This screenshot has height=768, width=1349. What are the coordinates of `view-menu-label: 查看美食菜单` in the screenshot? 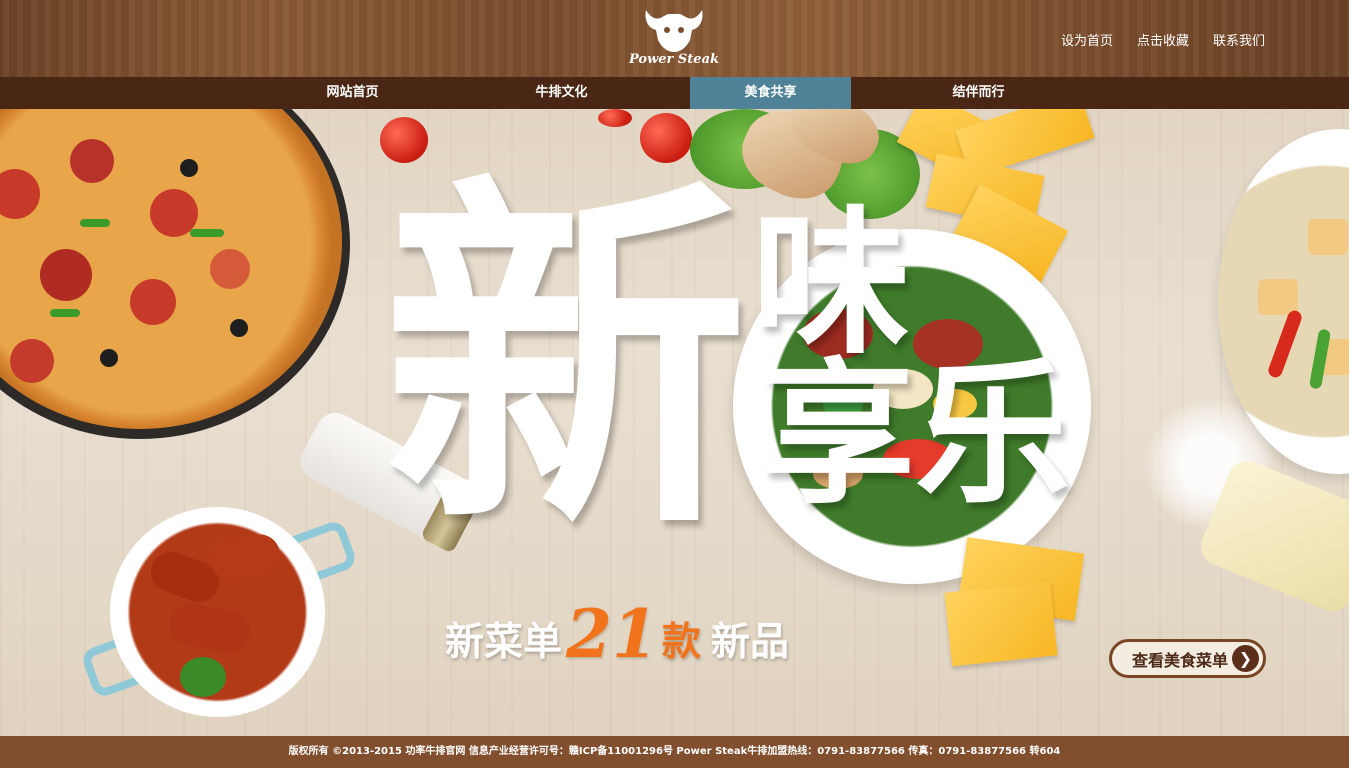 It's located at (1180, 660).